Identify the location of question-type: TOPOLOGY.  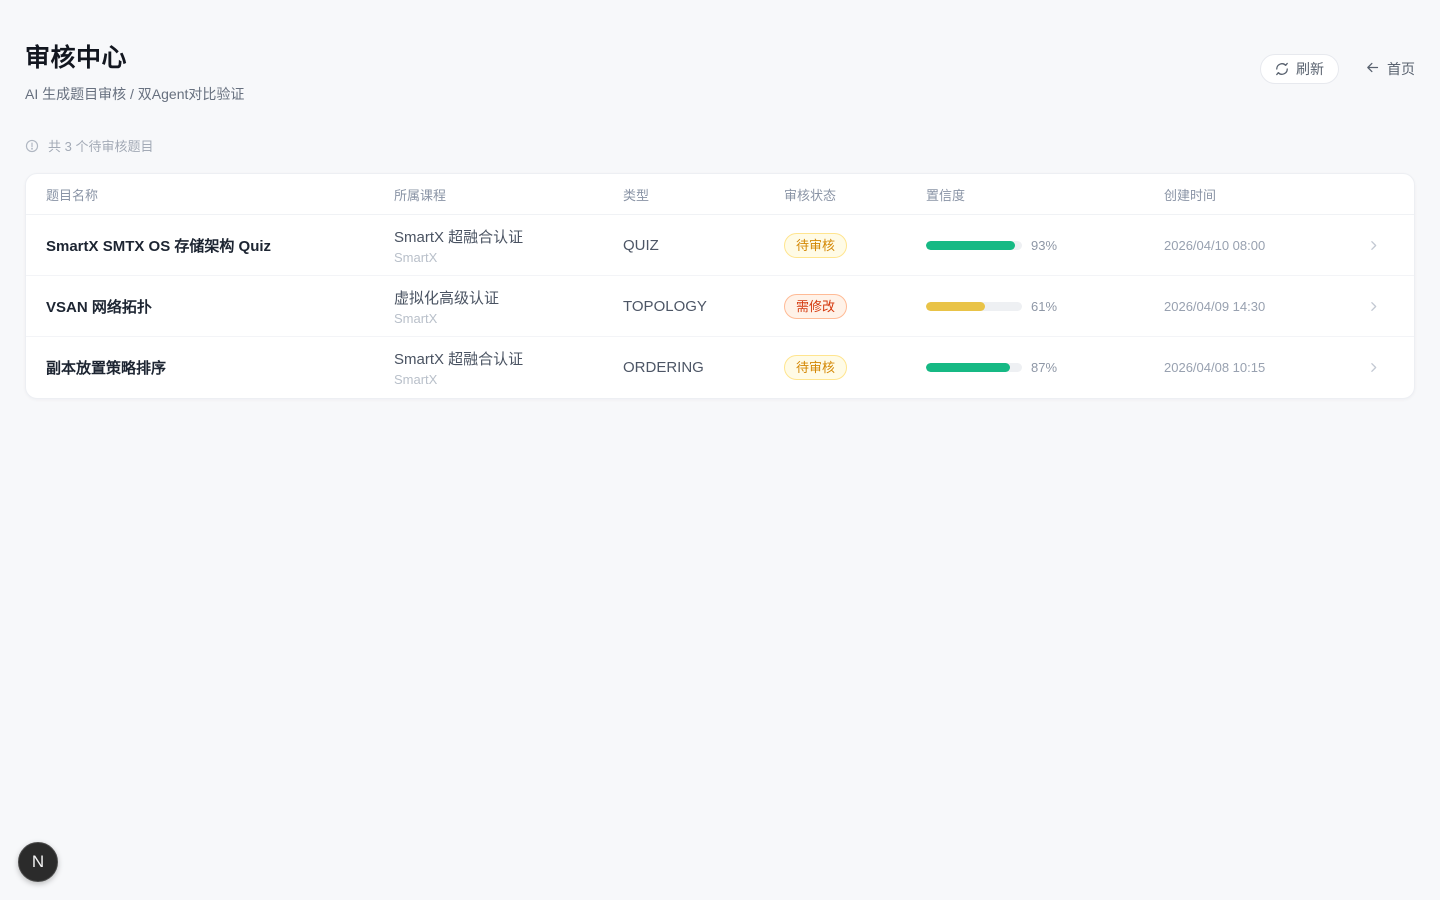
(665, 306).